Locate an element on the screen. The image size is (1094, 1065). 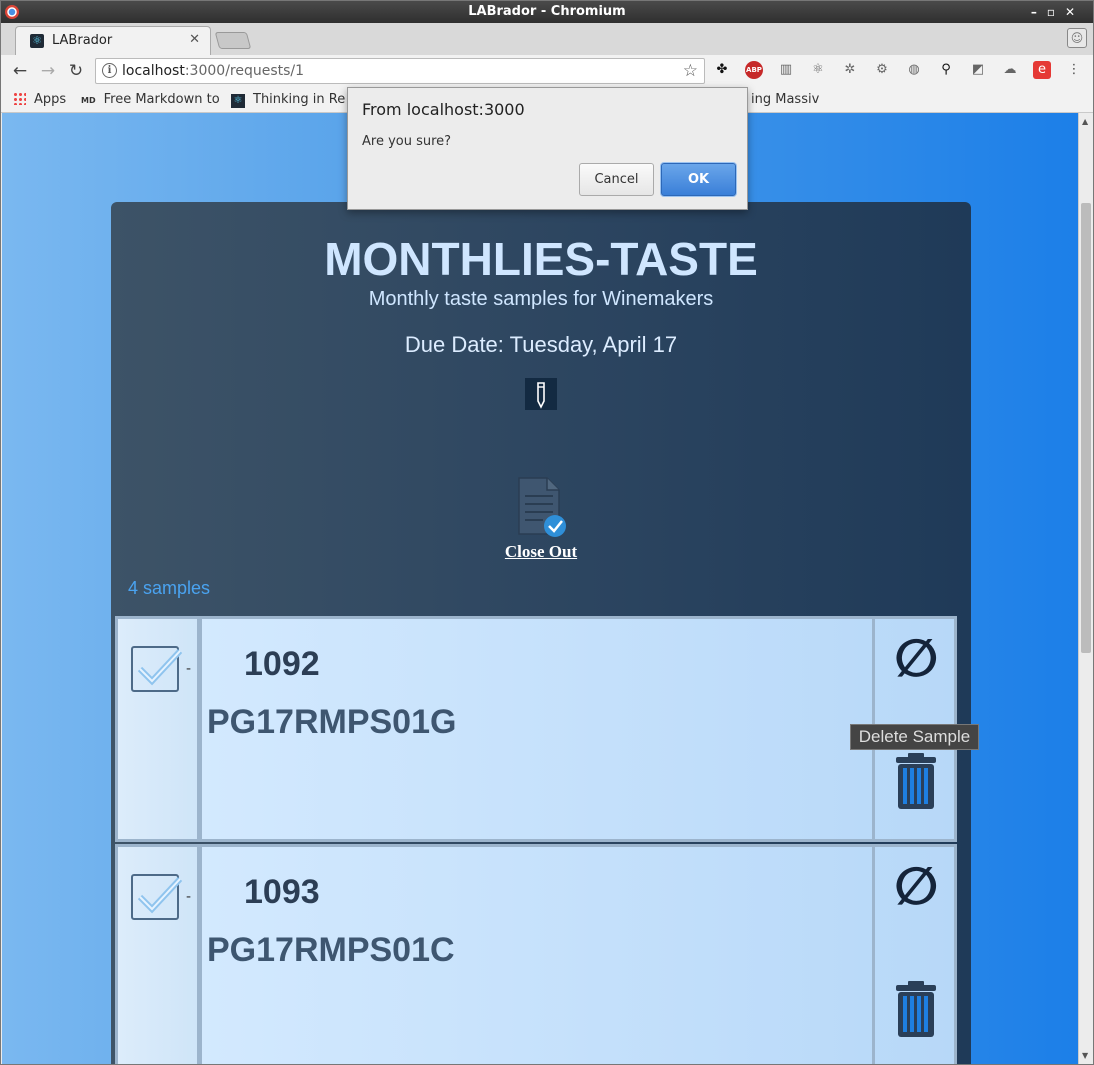
pencil-icon is located at coordinates (541, 395).